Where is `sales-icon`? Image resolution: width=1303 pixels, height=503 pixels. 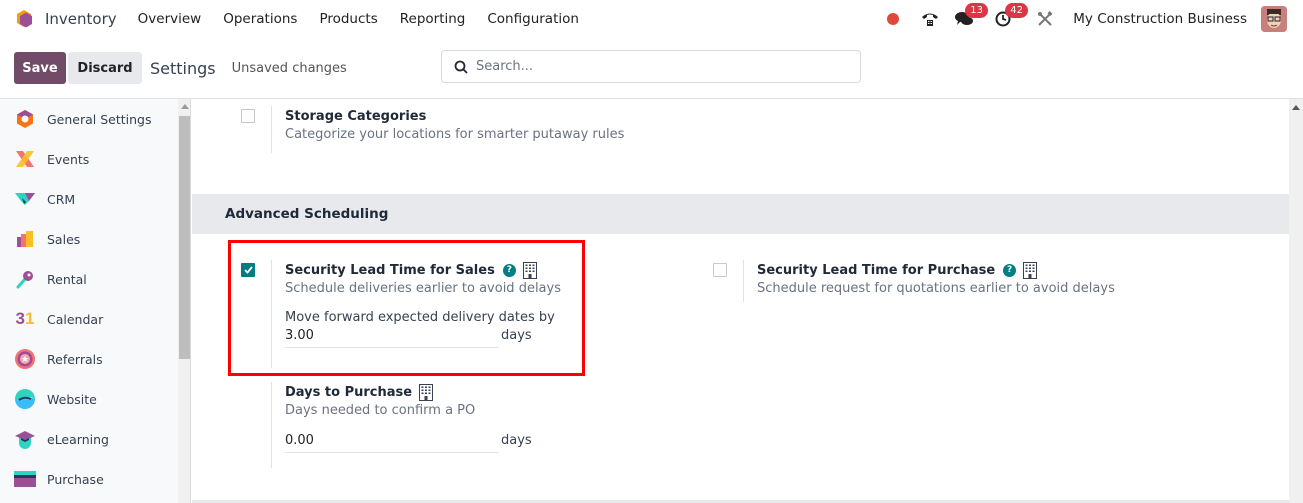
sales-icon is located at coordinates (25, 239).